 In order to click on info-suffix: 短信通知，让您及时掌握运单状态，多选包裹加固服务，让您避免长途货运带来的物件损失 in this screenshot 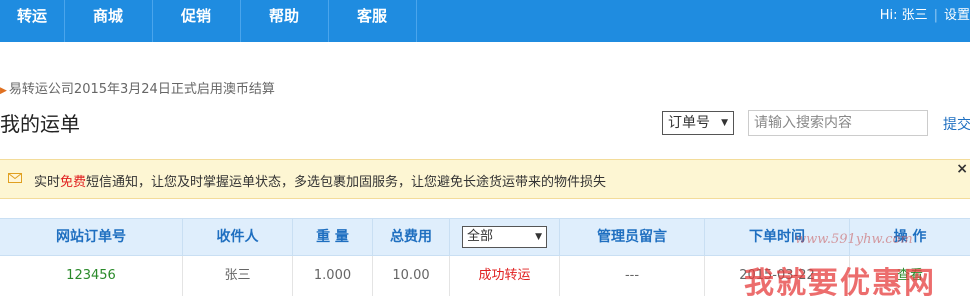, I will do `click(346, 182)`.